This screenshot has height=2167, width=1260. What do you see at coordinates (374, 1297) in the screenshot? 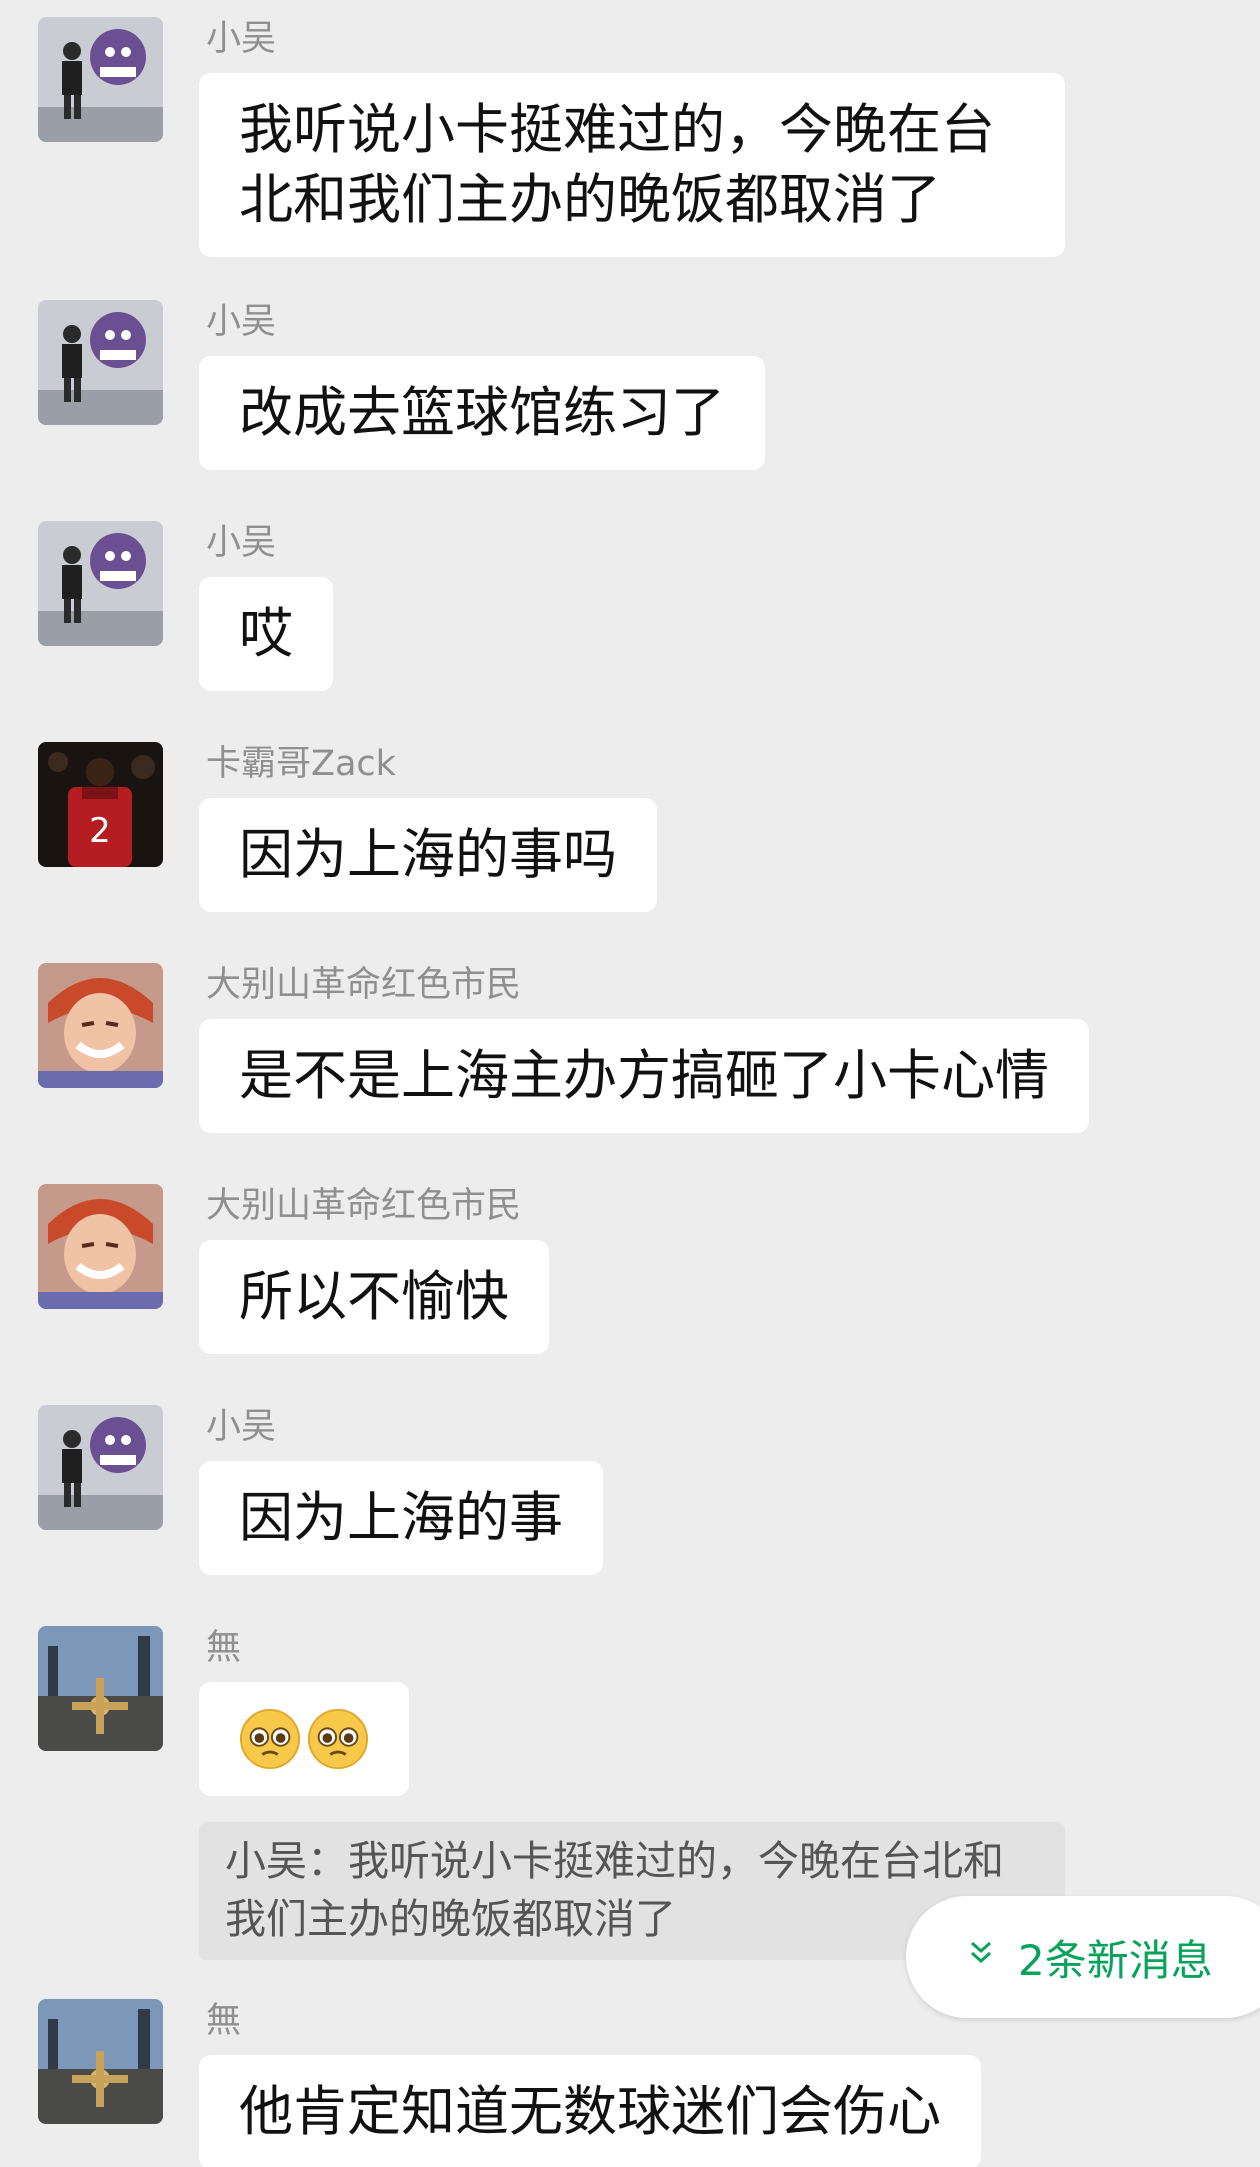
I see `message-bubble: 所以不愉快` at bounding box center [374, 1297].